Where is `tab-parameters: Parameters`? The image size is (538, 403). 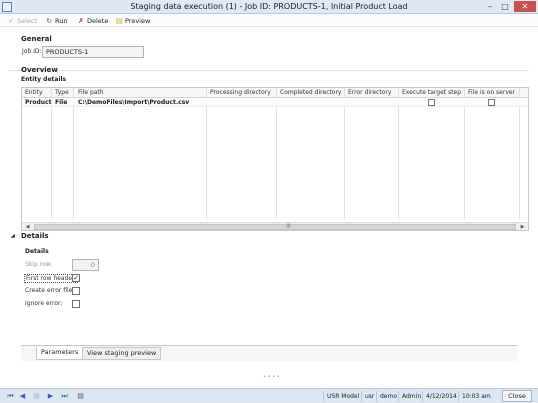 tab-parameters: Parameters is located at coordinates (60, 353).